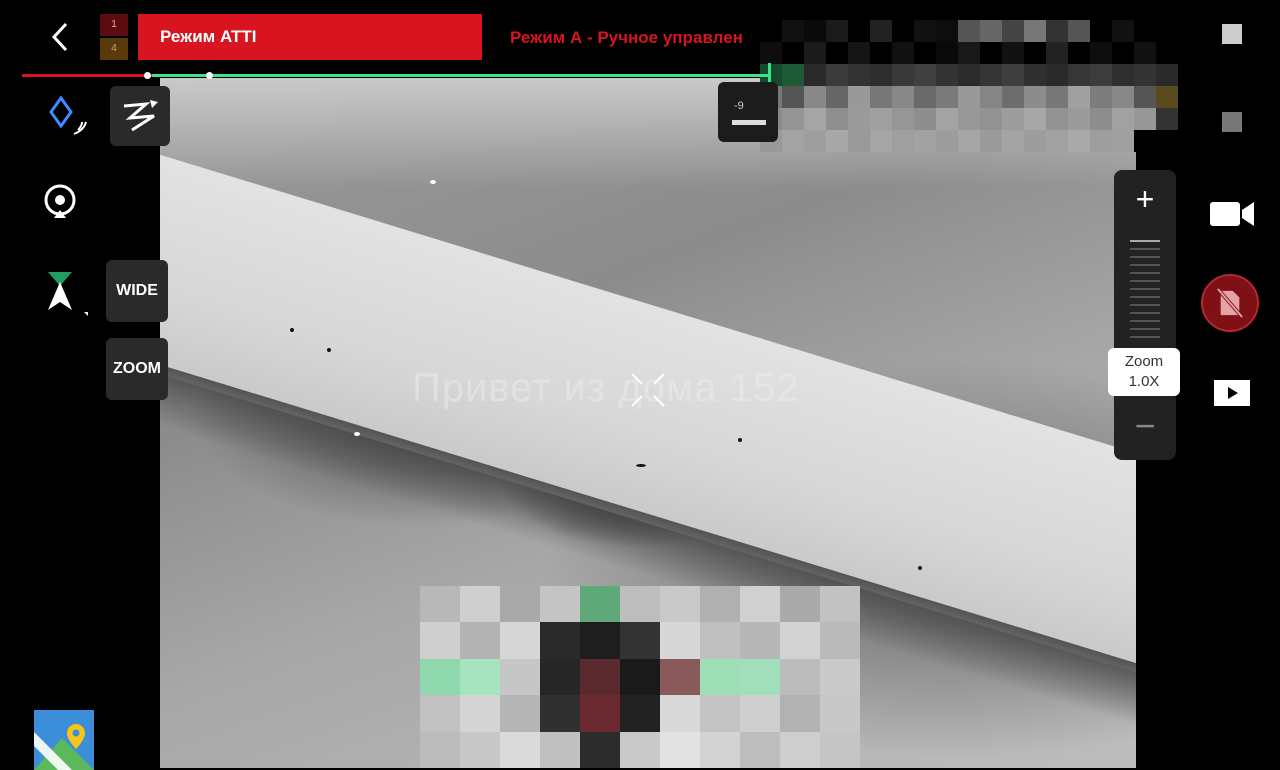  Describe the element at coordinates (461, 75) in the screenshot. I see `progress-segment-green` at that location.